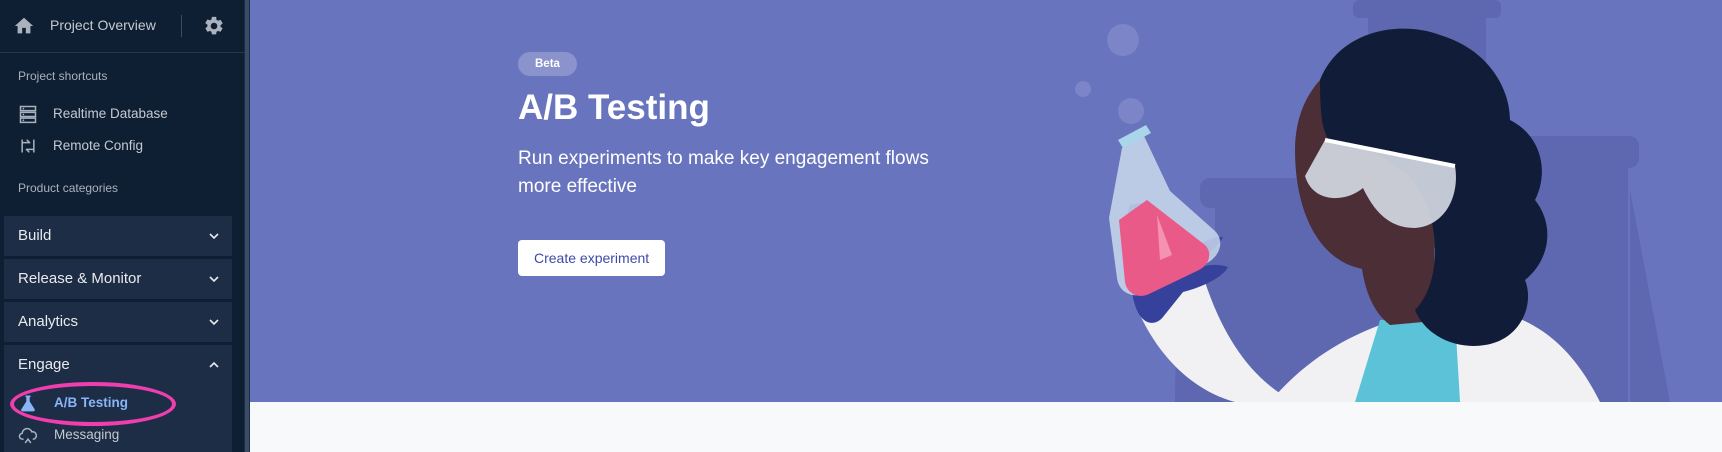  What do you see at coordinates (68, 188) in the screenshot?
I see `product-categories-caption: Product categories` at bounding box center [68, 188].